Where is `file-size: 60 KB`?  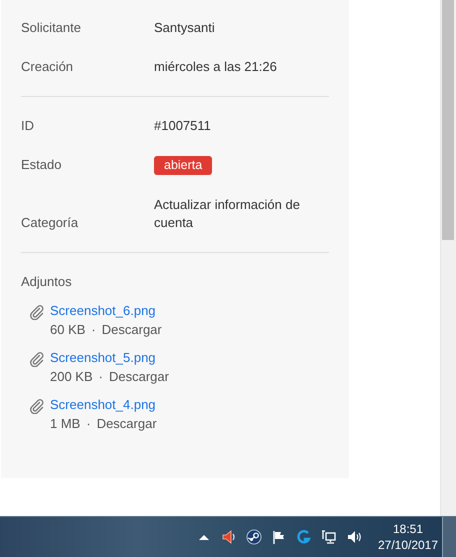
file-size: 60 KB is located at coordinates (68, 330).